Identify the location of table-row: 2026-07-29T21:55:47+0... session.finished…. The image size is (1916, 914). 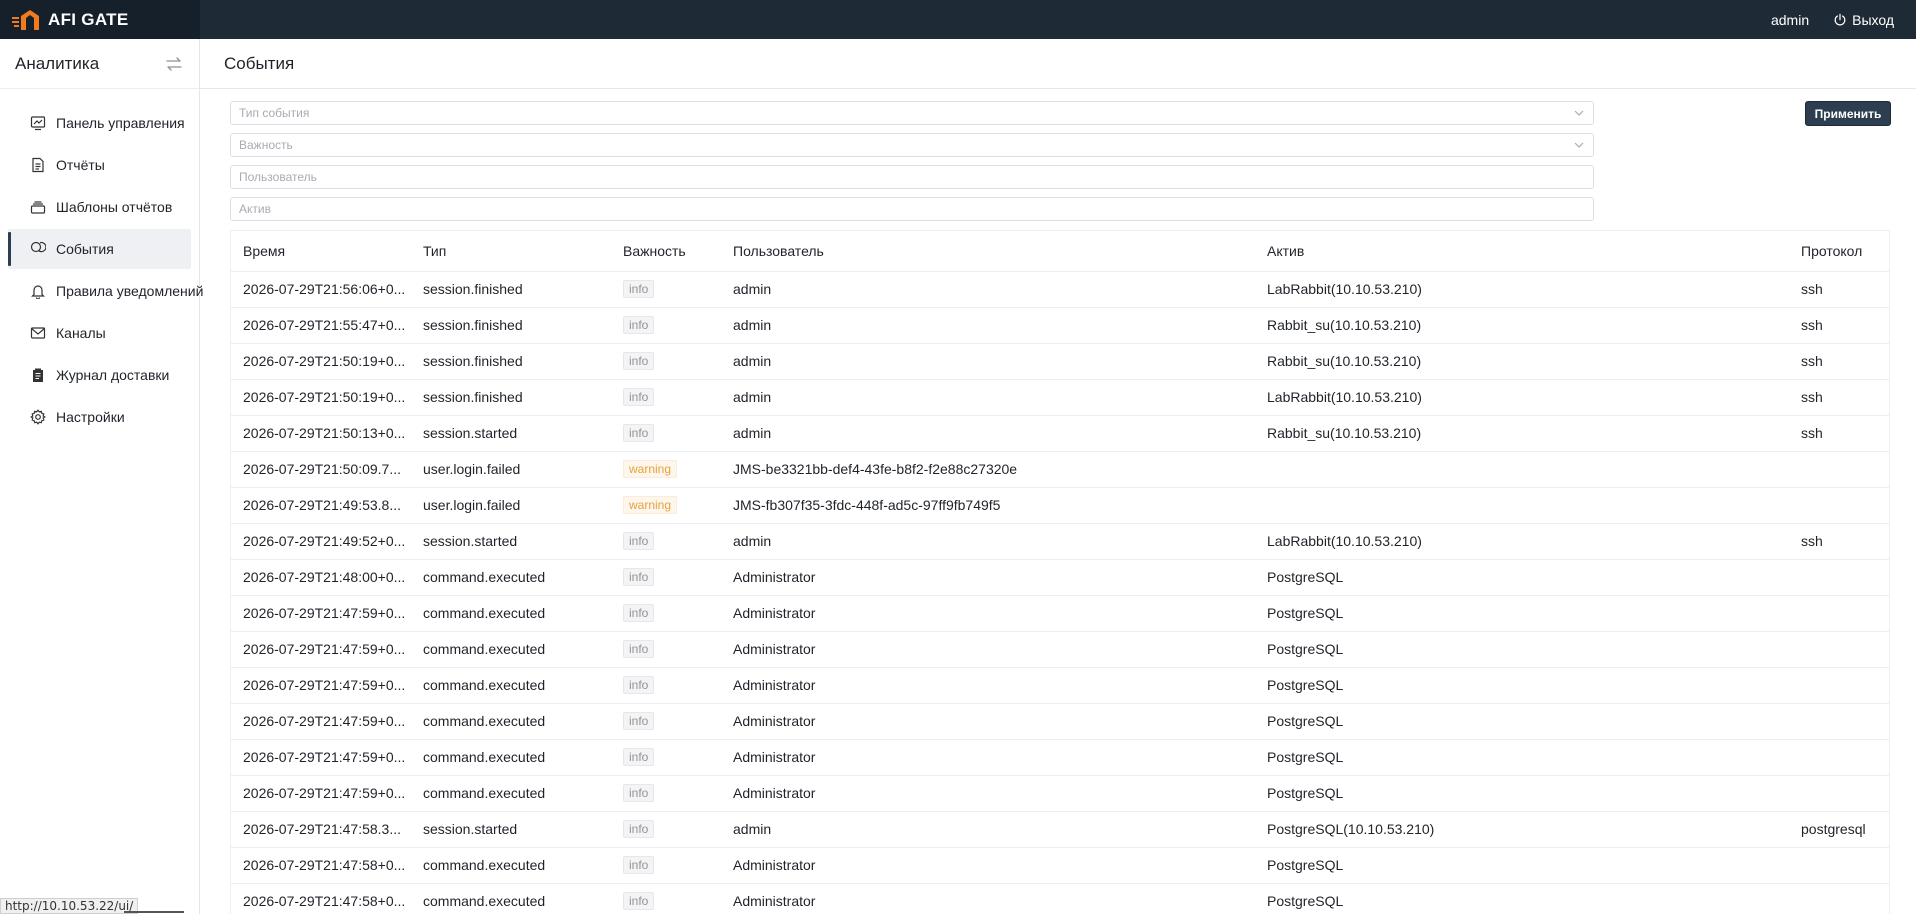
(1060, 325).